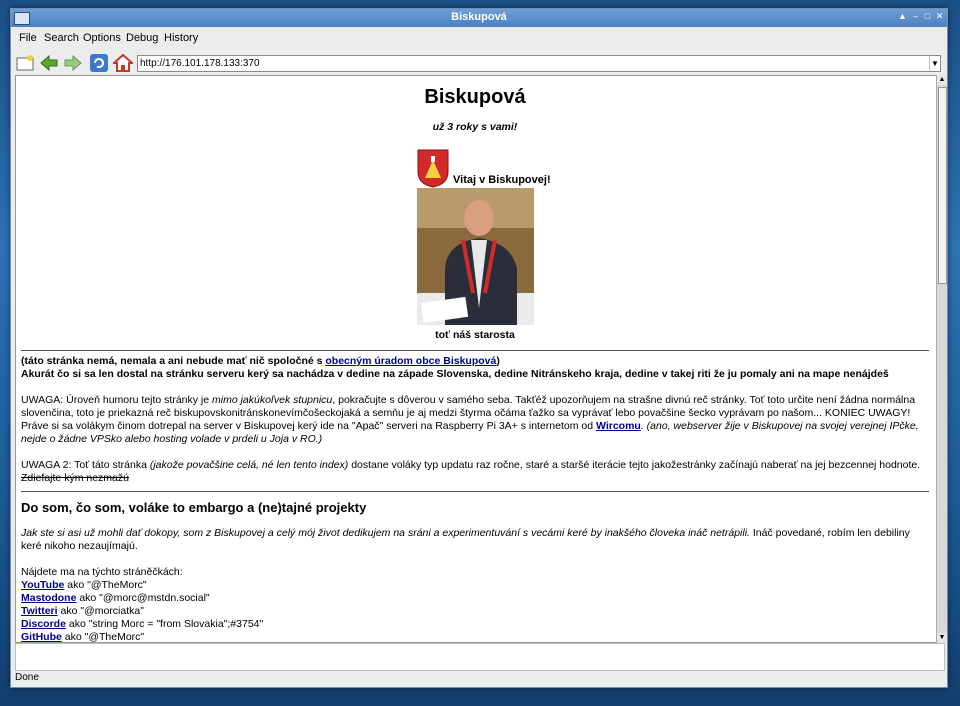 The image size is (960, 706). Describe the element at coordinates (83, 637) in the screenshot. I see `social-github: GitHube ako "@TheMorc"` at that location.